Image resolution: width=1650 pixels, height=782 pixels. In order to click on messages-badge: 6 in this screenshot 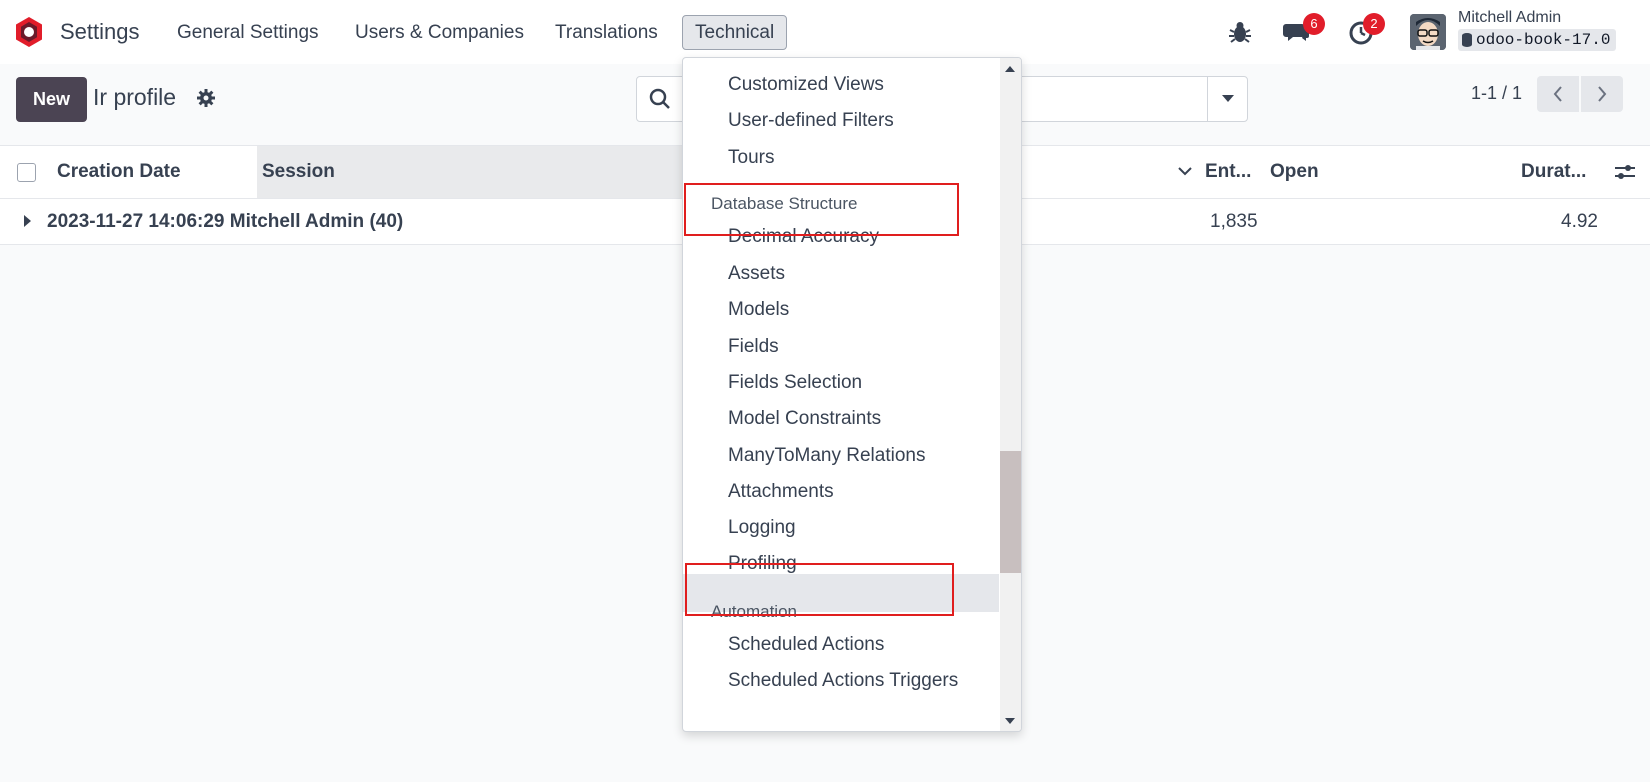, I will do `click(1314, 24)`.